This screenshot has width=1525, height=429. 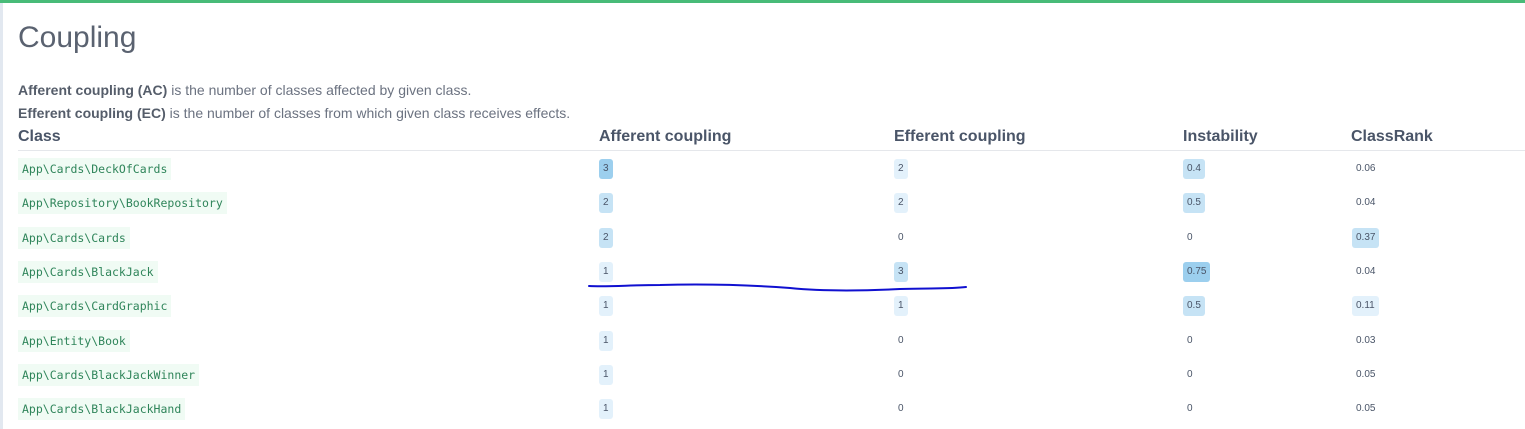 I want to click on afferent-cell: 3, so click(x=606, y=169).